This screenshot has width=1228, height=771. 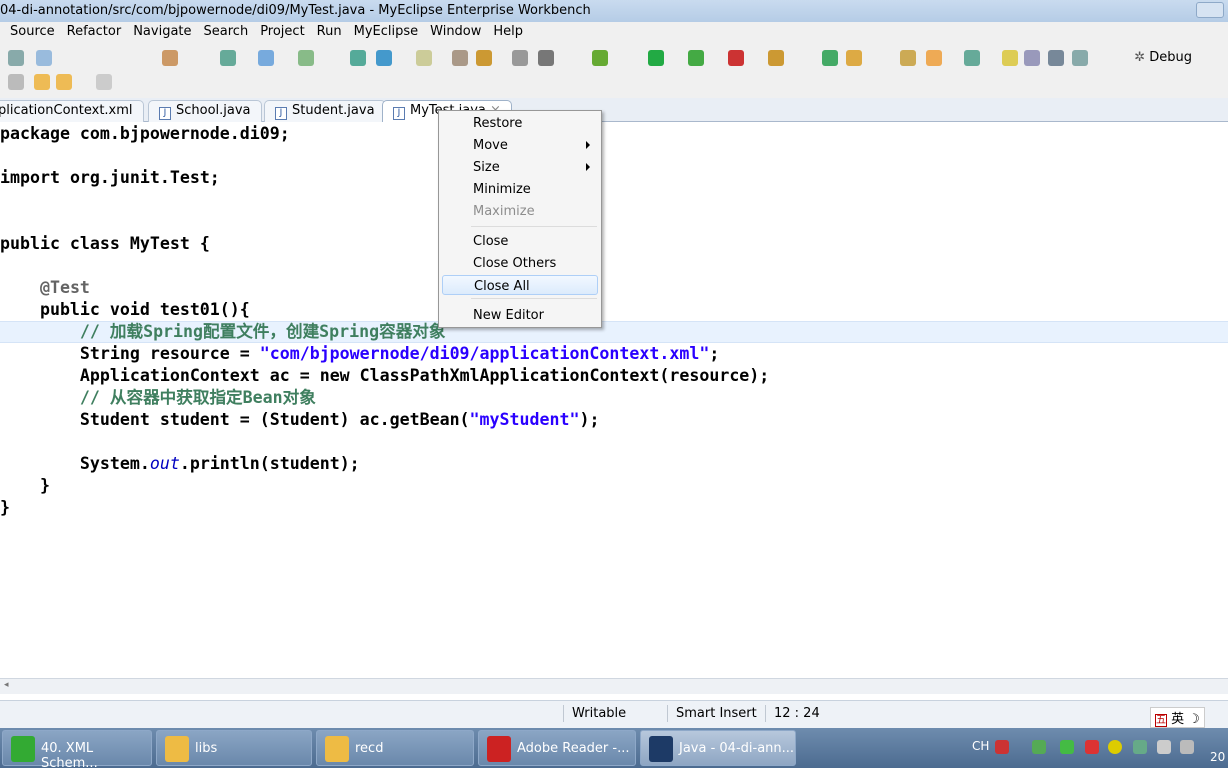 I want to click on menu-item-close-all: Close All, so click(x=520, y=285).